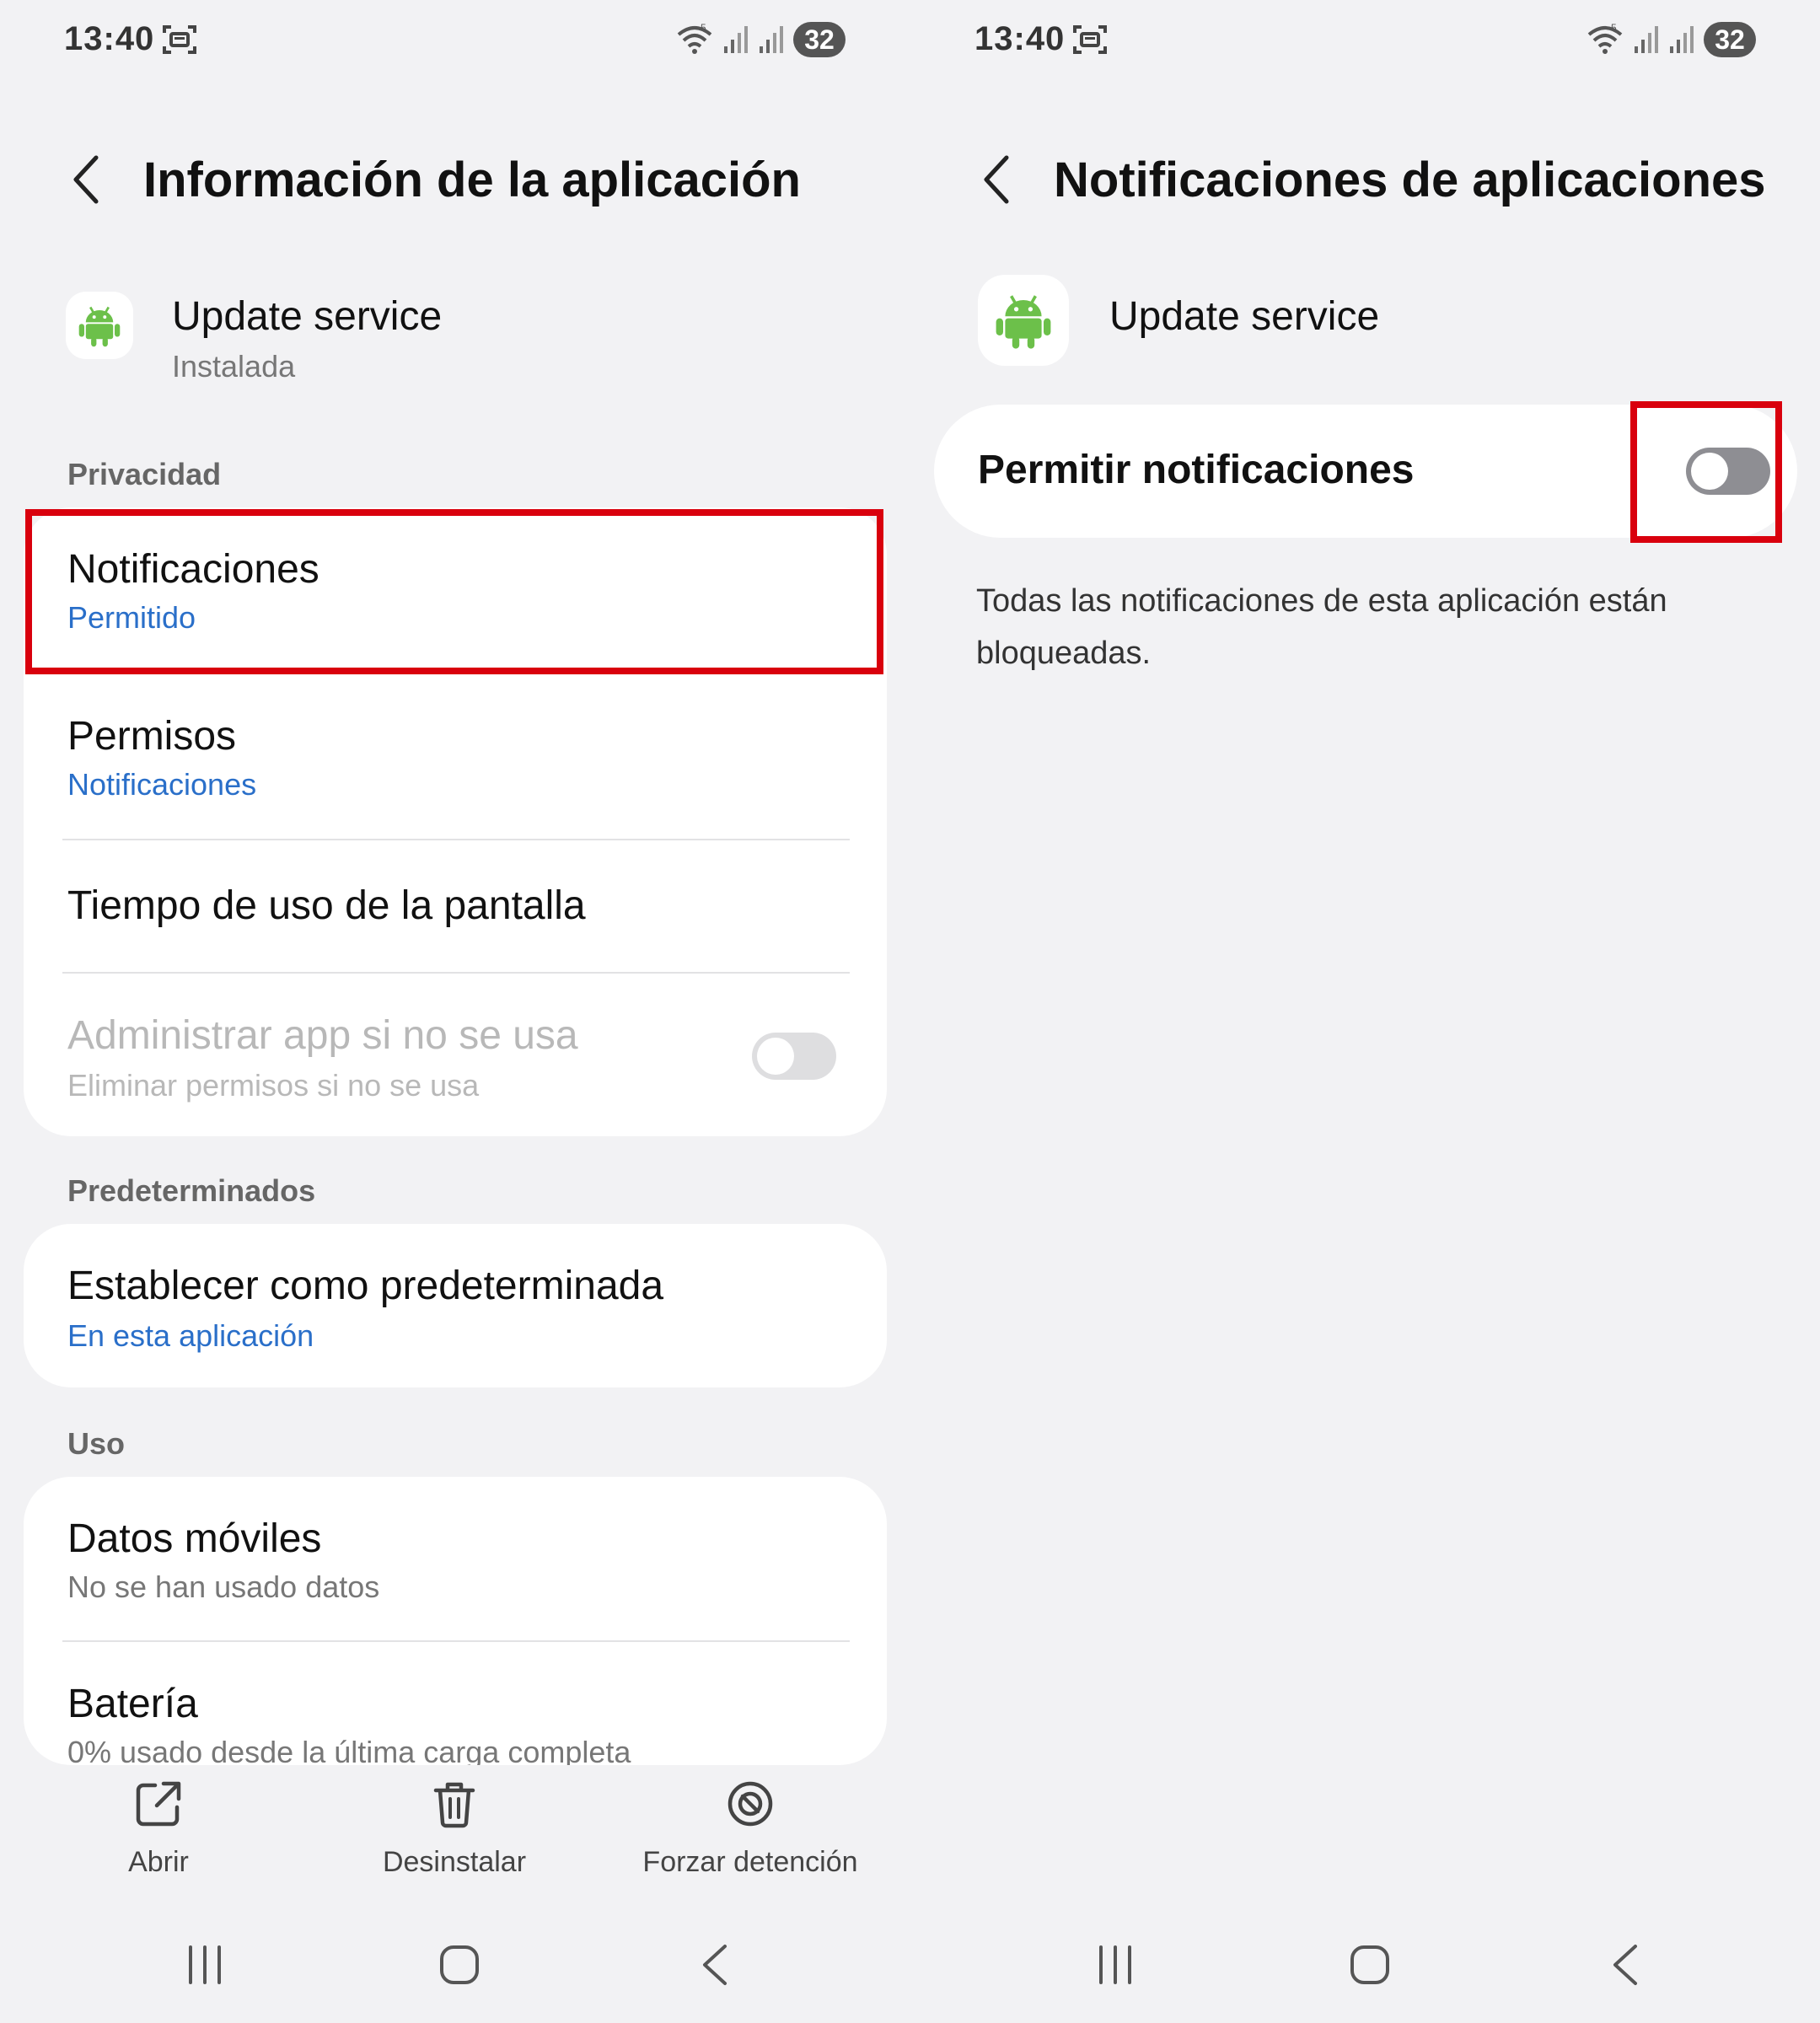 This screenshot has height=2023, width=1820. Describe the element at coordinates (223, 1587) in the screenshot. I see `mobile-data-sub: No se han usado datos` at that location.